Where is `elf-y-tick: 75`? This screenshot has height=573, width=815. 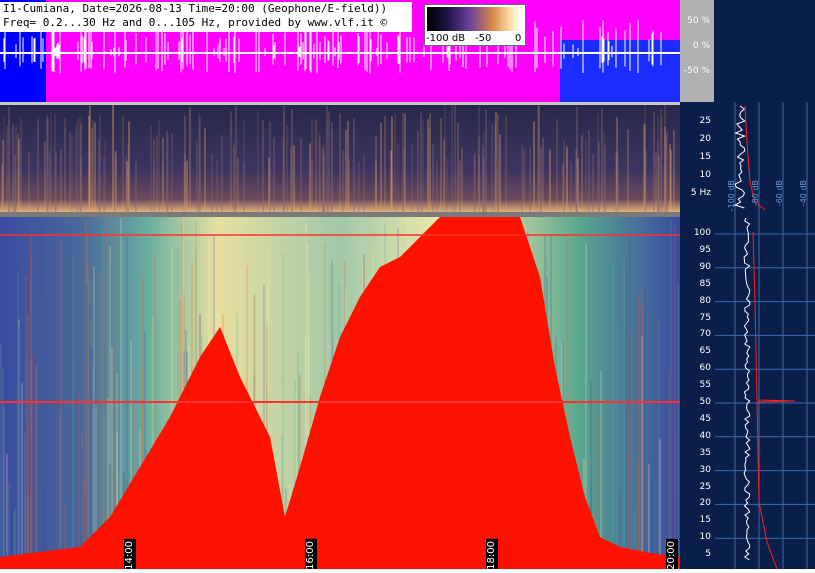
elf-y-tick: 75 is located at coordinates (705, 317).